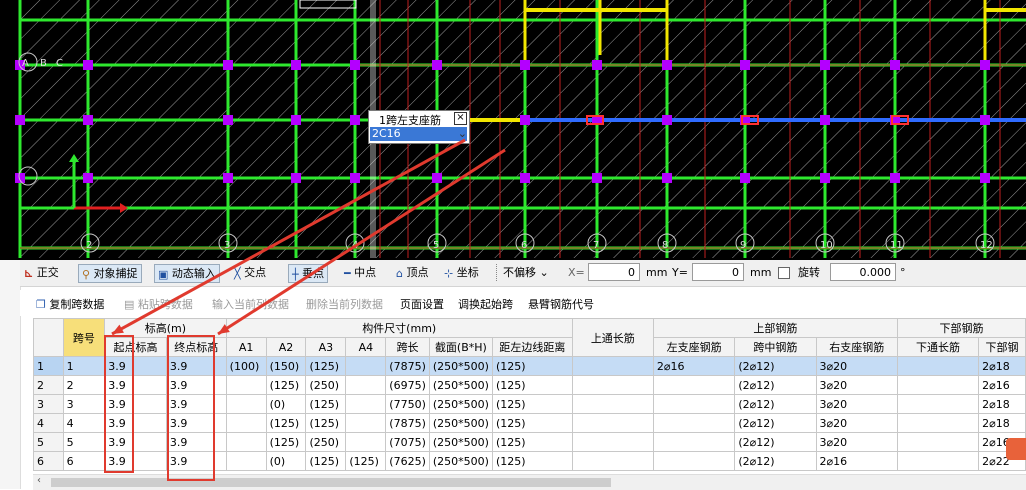 This screenshot has height=490, width=1026. What do you see at coordinates (460, 347) in the screenshot?
I see `section-header: 截面(B*H)` at bounding box center [460, 347].